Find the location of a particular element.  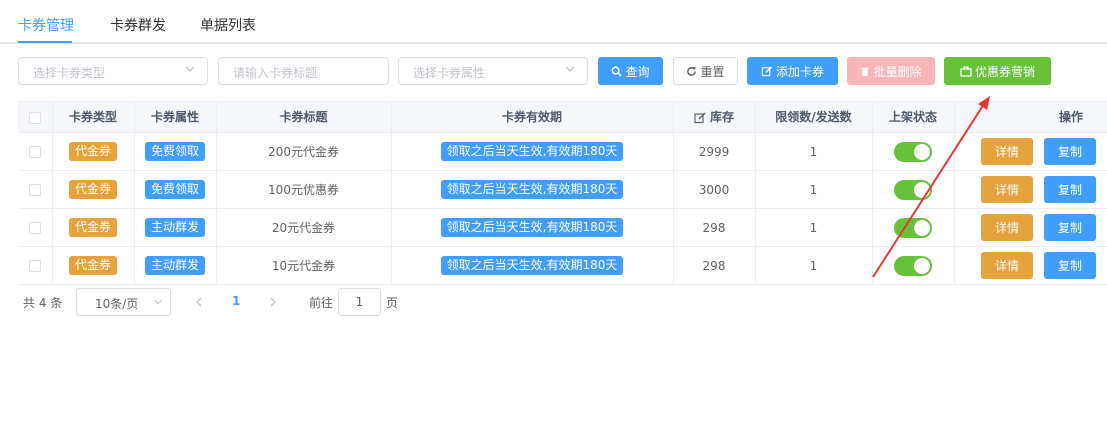

query-button-label: 查询 is located at coordinates (637, 71).